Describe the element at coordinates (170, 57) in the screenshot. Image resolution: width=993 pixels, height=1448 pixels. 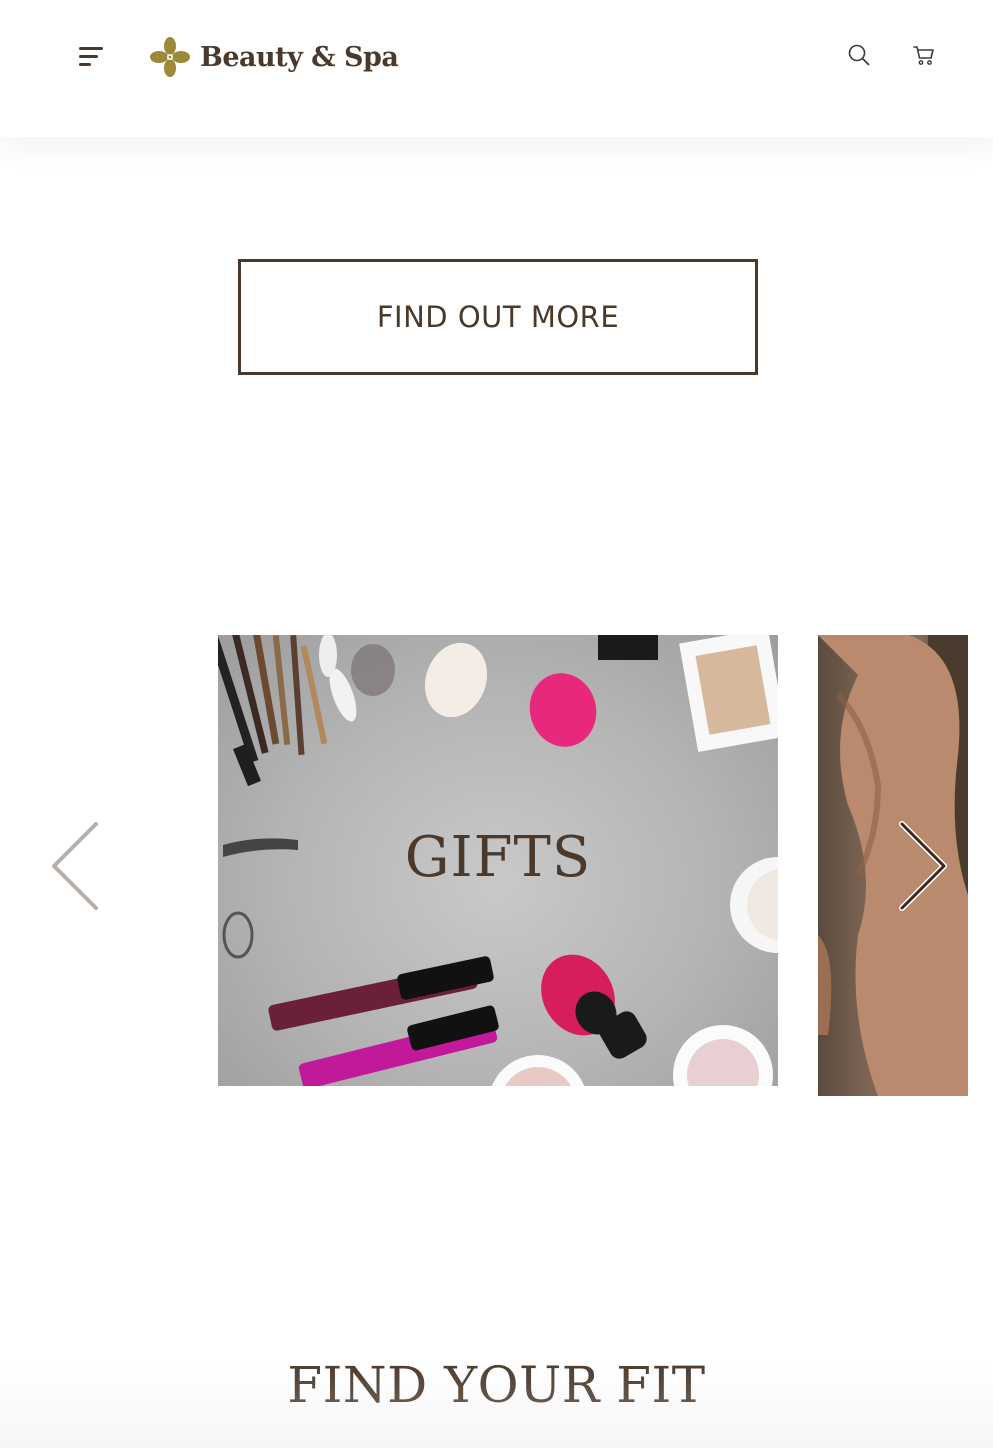
I see `flower-logo-icon` at that location.